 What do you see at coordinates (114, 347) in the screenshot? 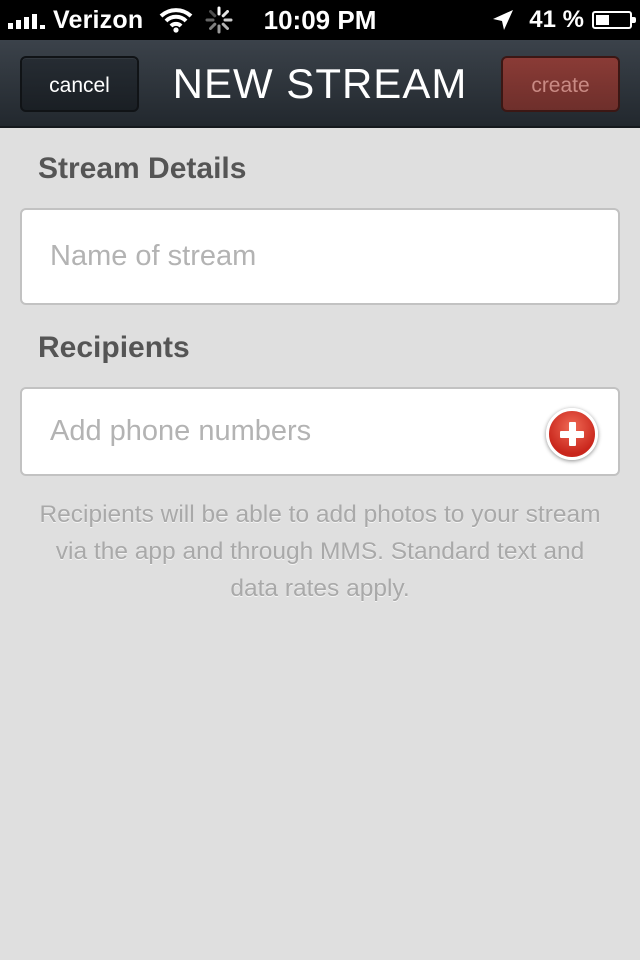
I see `recipients-heading: Recipients` at bounding box center [114, 347].